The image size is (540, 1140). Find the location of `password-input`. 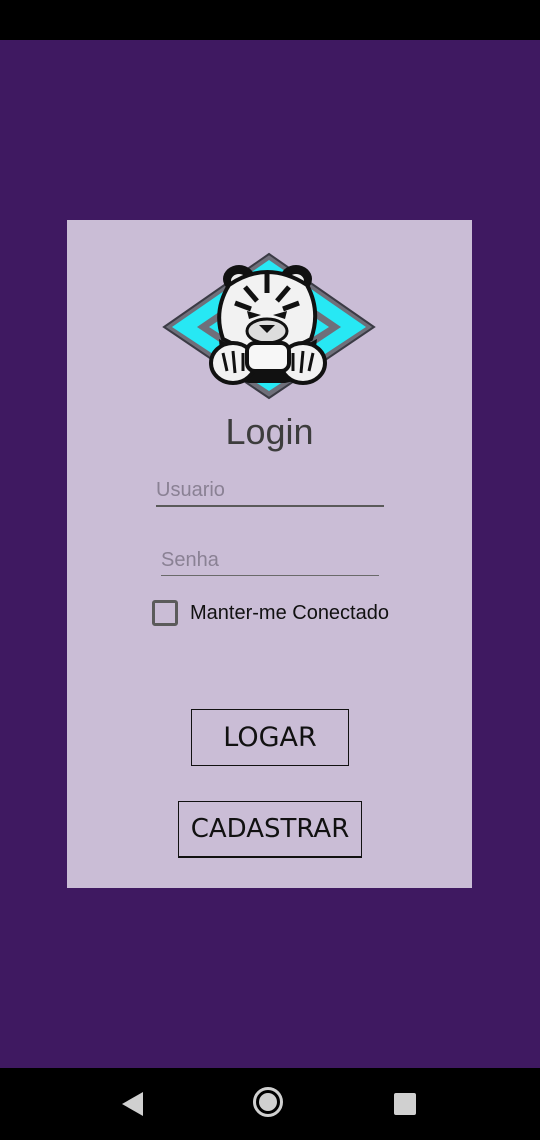

password-input is located at coordinates (270, 561).